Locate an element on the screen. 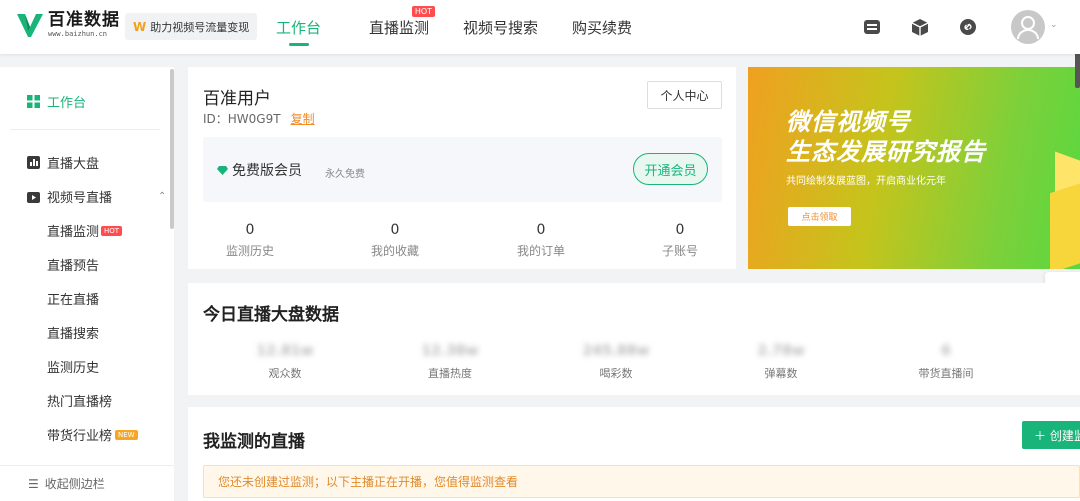 Image resolution: width=1080 pixels, height=501 pixels. tv-icon is located at coordinates (33, 197).